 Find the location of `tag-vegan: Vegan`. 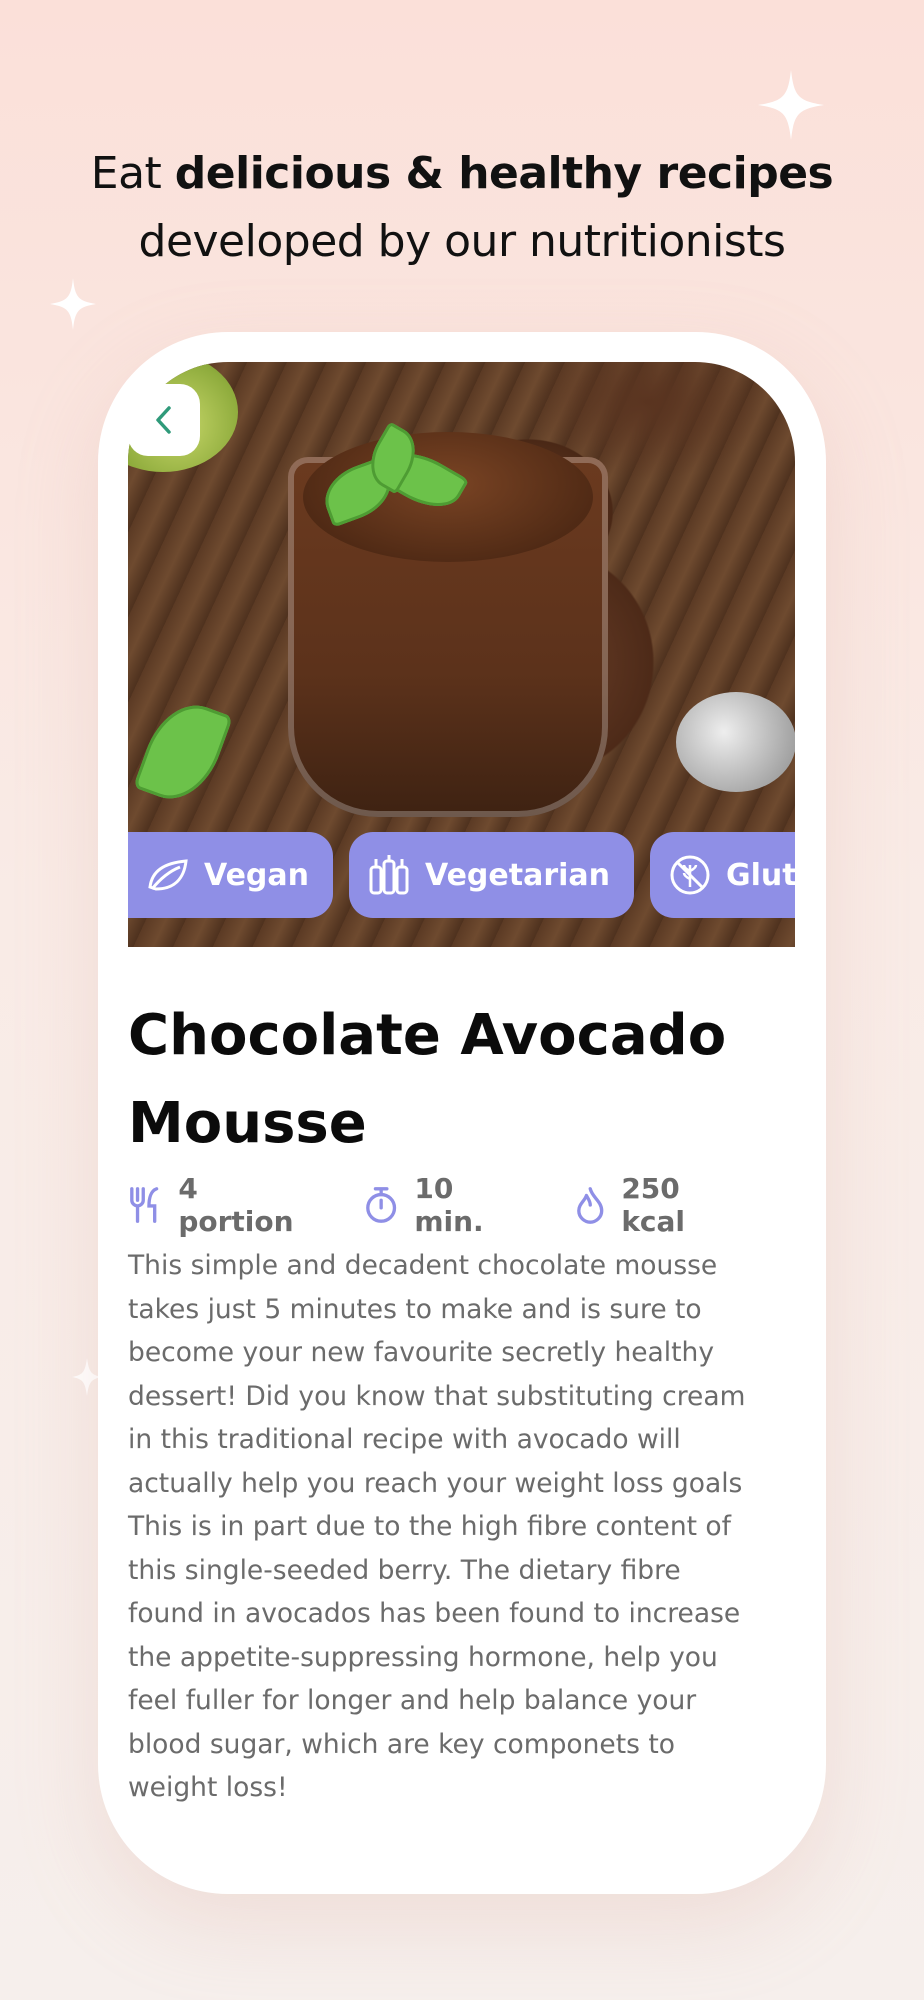

tag-vegan: Vegan is located at coordinates (230, 875).